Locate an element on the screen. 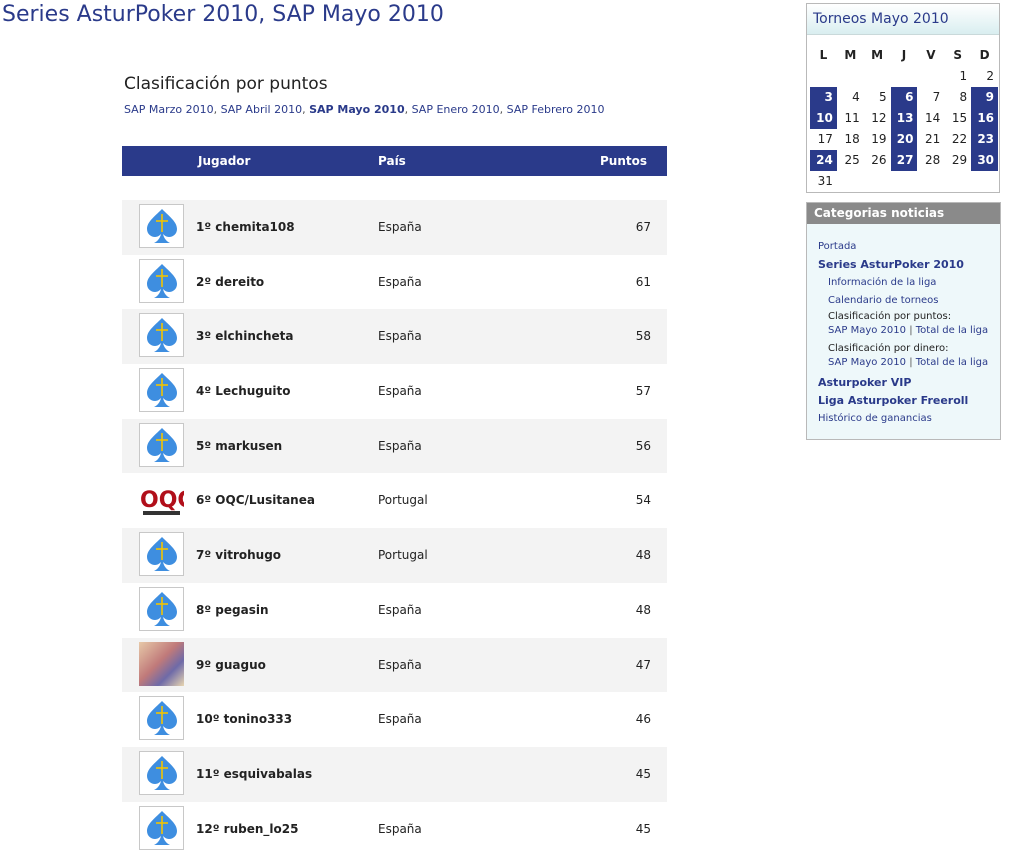 The width and height of the screenshot is (1017, 856). calendar-day-tournament: 6 is located at coordinates (904, 97).